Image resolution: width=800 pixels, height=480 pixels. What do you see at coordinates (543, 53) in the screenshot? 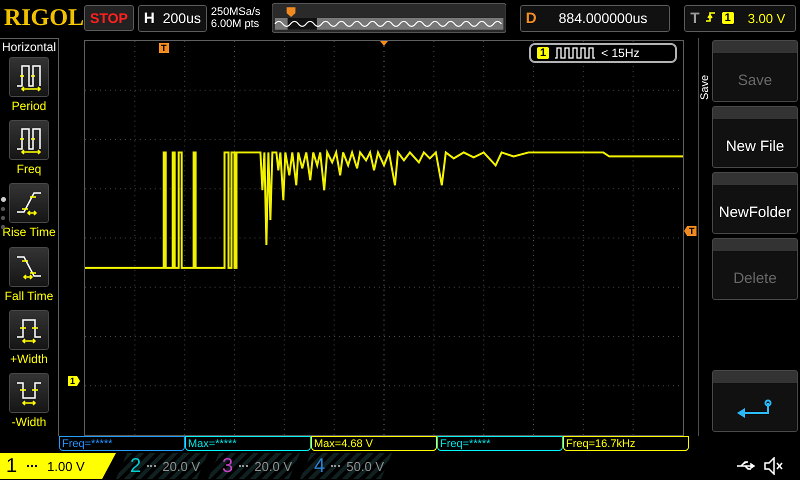
I see `channel-badge: 1` at bounding box center [543, 53].